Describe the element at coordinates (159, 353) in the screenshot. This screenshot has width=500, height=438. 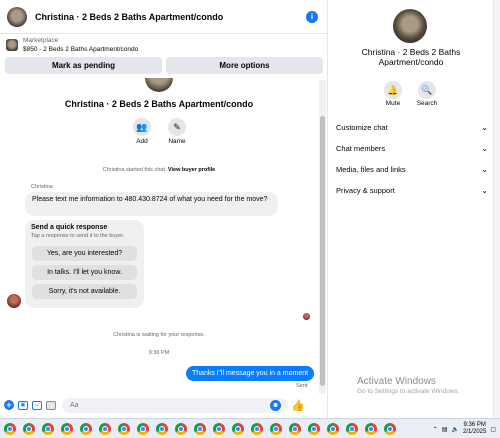
I see `message-timestamp: 9:36 PM` at that location.